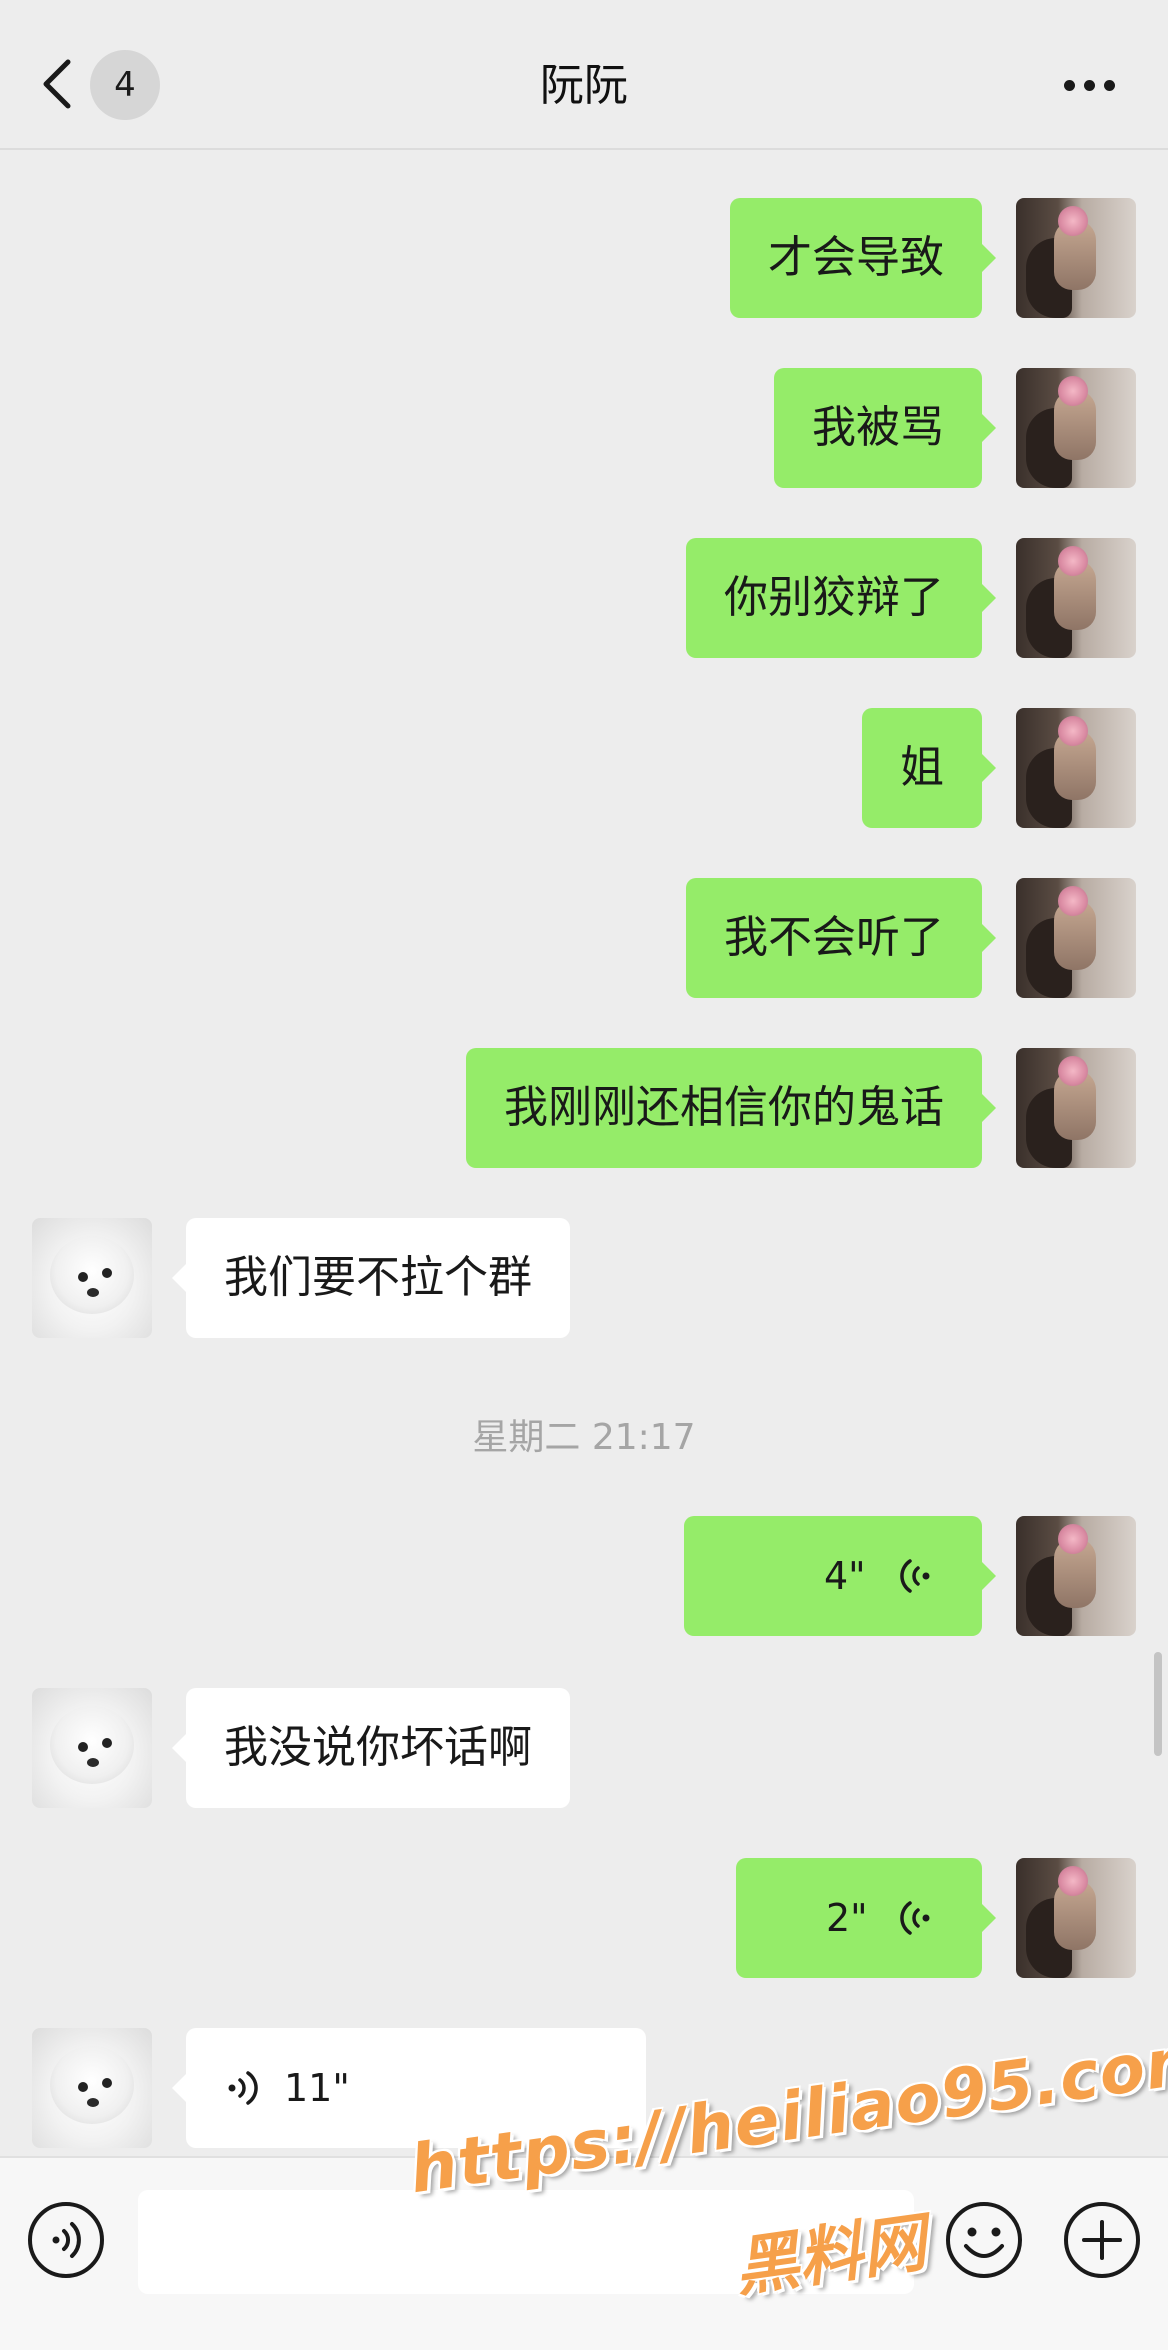 Image resolution: width=1168 pixels, height=2350 pixels. What do you see at coordinates (1158, 1704) in the screenshot?
I see `scrollbar` at bounding box center [1158, 1704].